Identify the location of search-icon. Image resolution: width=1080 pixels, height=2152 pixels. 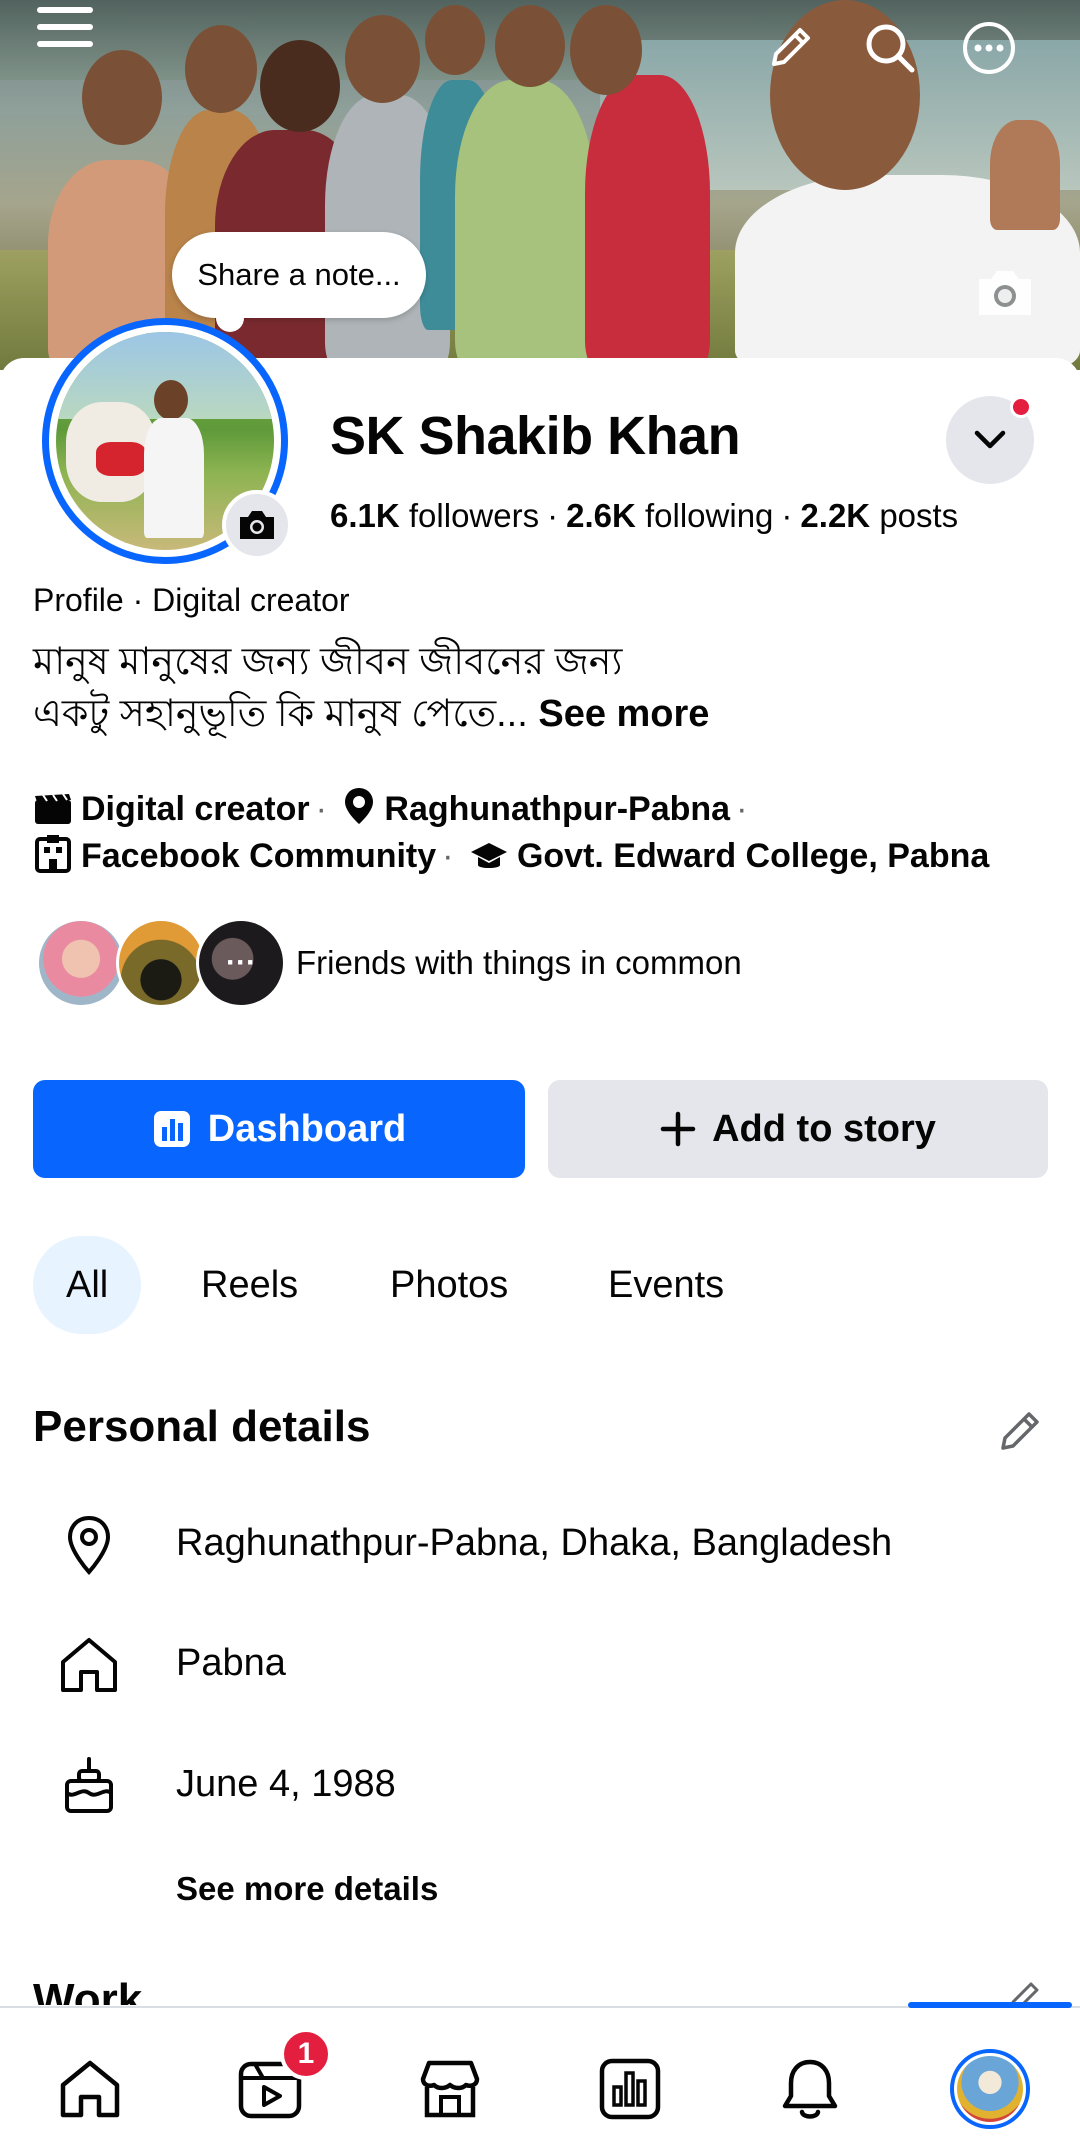
(890, 48).